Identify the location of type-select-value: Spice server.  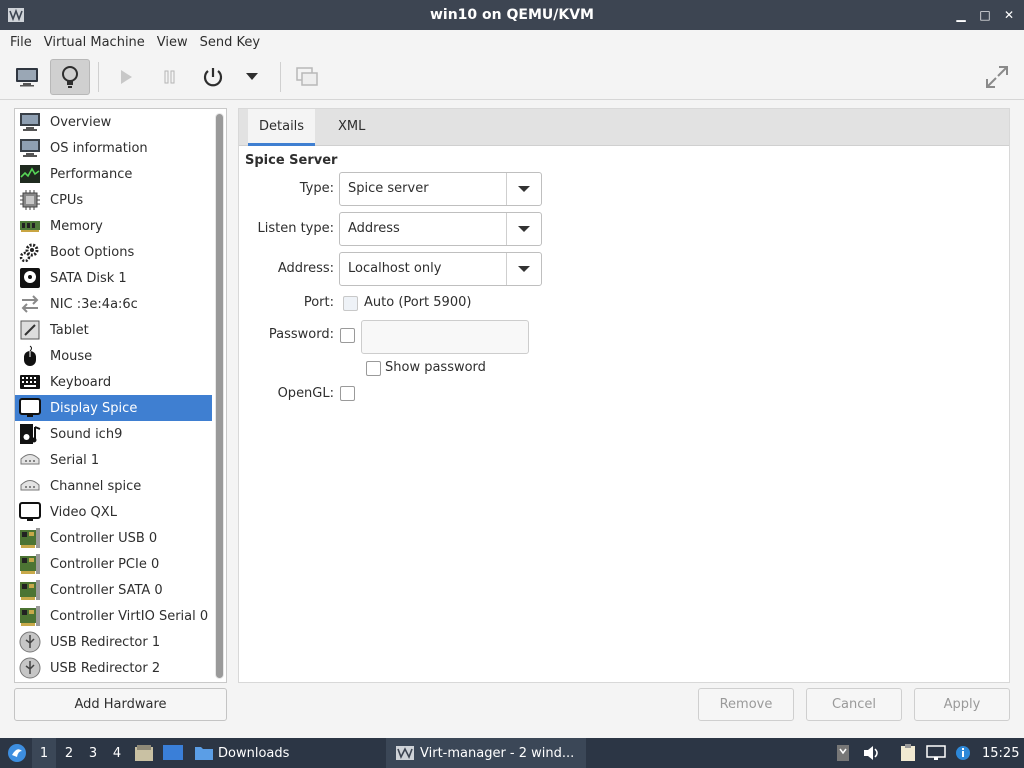
(388, 188).